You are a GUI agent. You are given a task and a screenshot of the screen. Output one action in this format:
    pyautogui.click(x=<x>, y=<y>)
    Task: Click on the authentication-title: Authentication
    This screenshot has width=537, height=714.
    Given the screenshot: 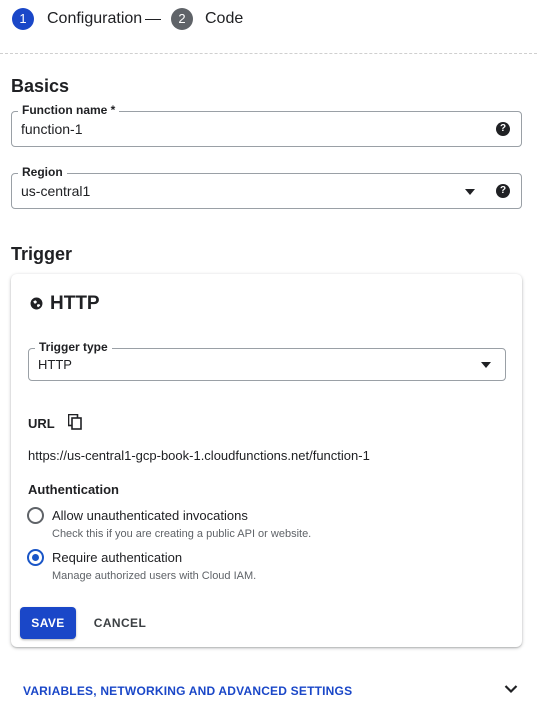 What is the action you would take?
    pyautogui.click(x=73, y=489)
    